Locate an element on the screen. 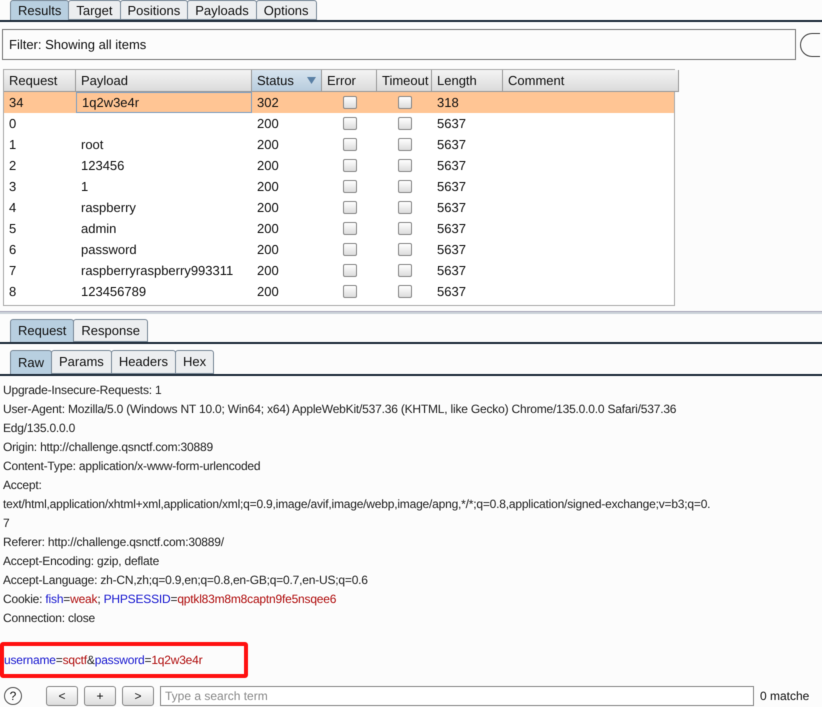  match-count: 0 matche is located at coordinates (785, 696).